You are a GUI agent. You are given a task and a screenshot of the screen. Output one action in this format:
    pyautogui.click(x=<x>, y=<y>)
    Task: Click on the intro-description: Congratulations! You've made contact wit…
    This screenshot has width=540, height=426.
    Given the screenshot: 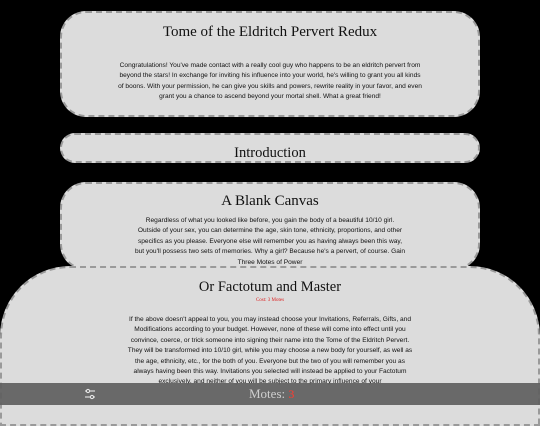 What is the action you would take?
    pyautogui.click(x=270, y=81)
    